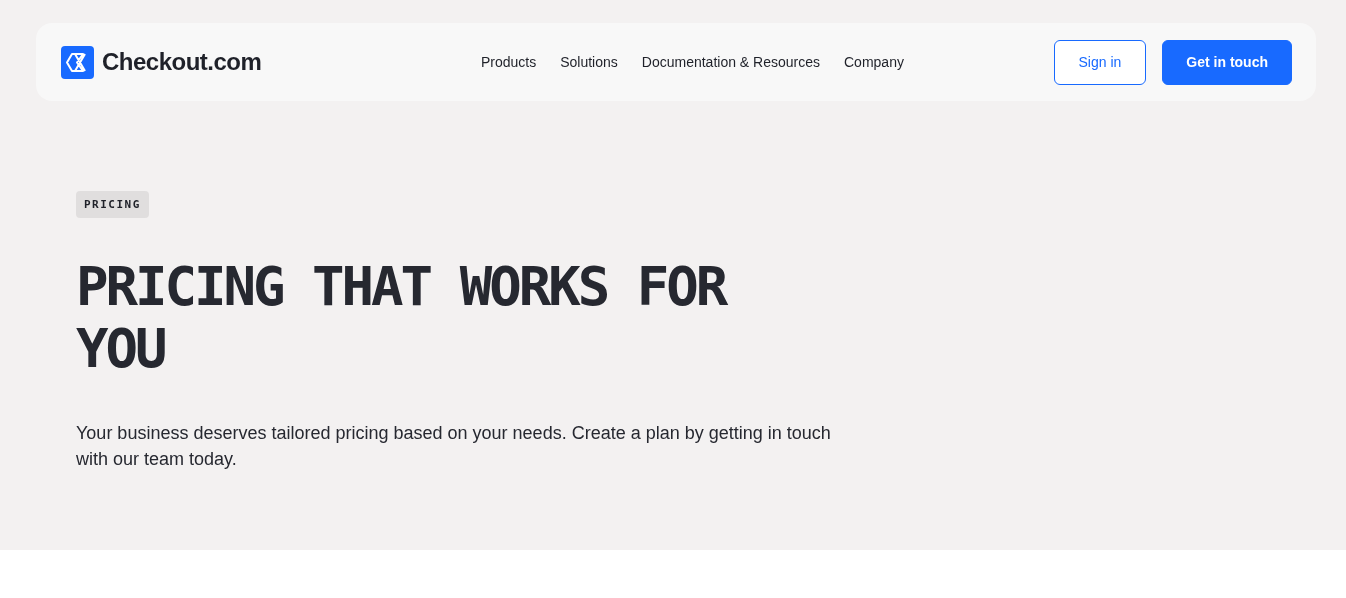 This screenshot has height=598, width=1346. Describe the element at coordinates (112, 204) in the screenshot. I see `section-badge: PRICING` at that location.